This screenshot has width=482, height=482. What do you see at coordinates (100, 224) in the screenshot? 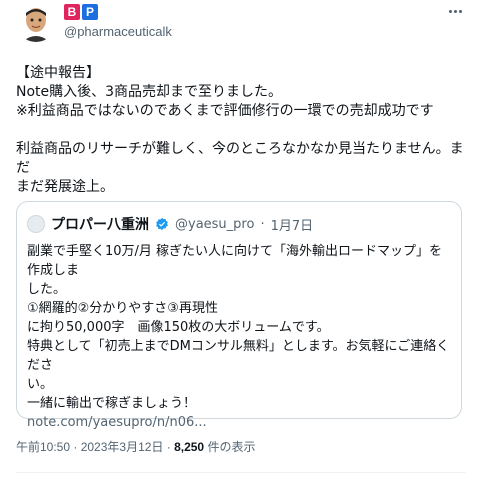
I see `quoted-author-name: プロパー八重洲` at bounding box center [100, 224].